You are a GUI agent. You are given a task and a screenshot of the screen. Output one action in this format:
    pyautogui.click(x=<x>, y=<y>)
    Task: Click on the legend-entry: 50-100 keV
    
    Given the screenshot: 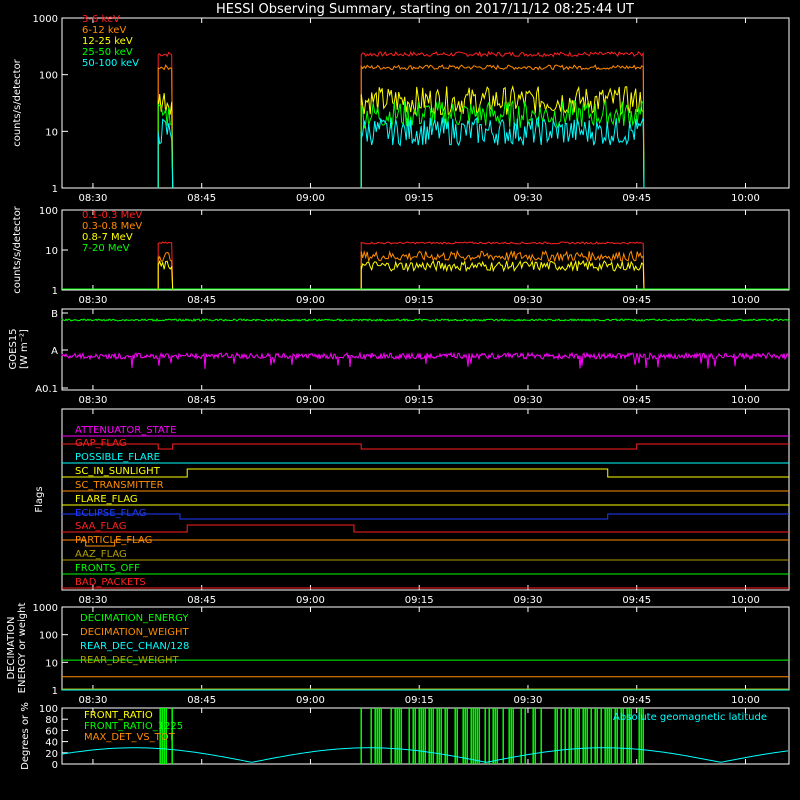 What is the action you would take?
    pyautogui.click(x=110, y=63)
    